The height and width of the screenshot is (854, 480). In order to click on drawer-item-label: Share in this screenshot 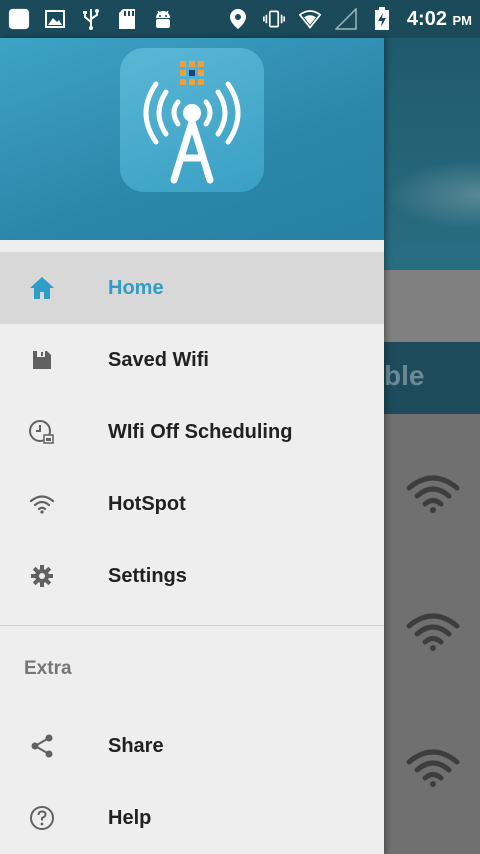, I will do `click(136, 745)`.